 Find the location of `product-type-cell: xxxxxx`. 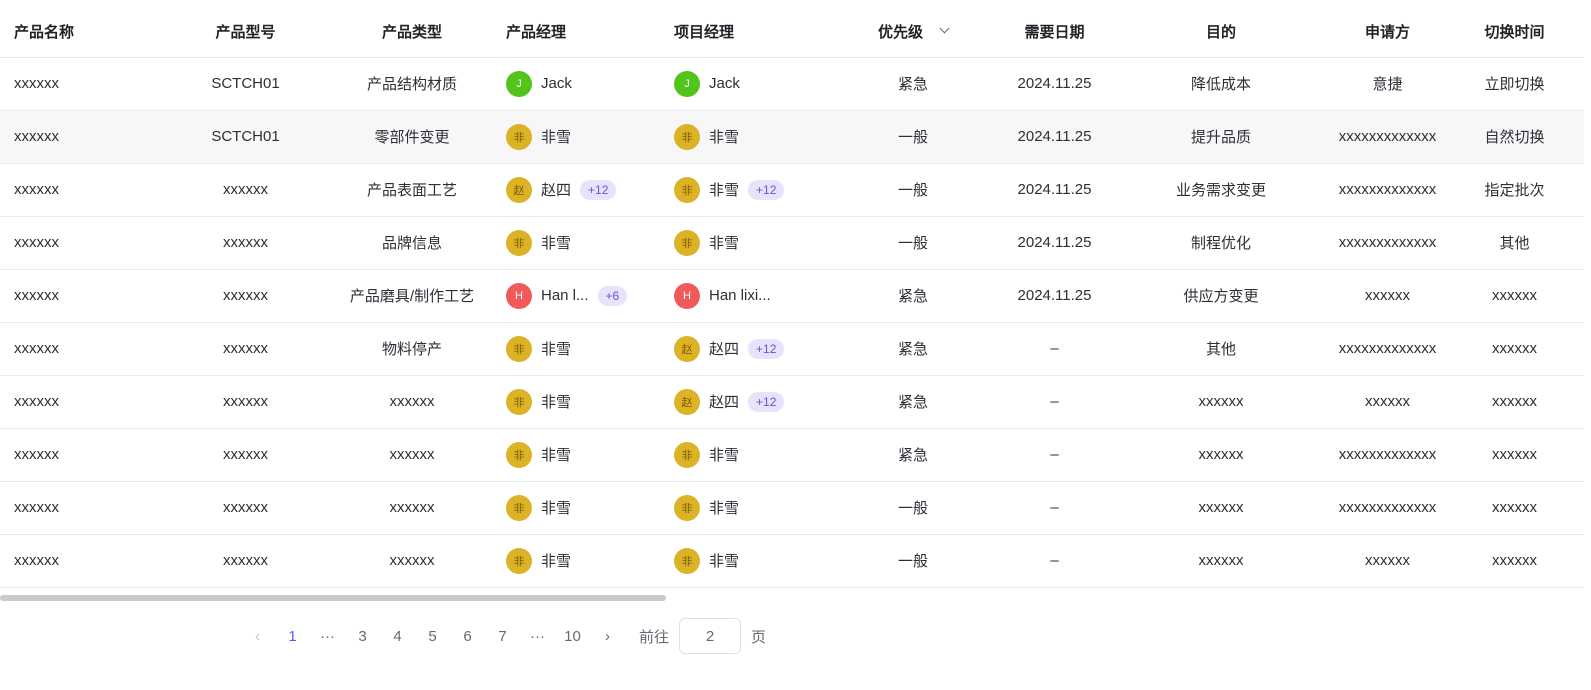

product-type-cell: xxxxxx is located at coordinates (412, 455).